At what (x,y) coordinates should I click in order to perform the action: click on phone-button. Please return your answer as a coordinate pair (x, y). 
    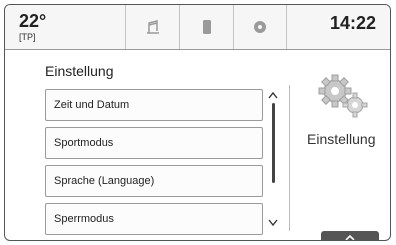
    Looking at the image, I should click on (206, 27).